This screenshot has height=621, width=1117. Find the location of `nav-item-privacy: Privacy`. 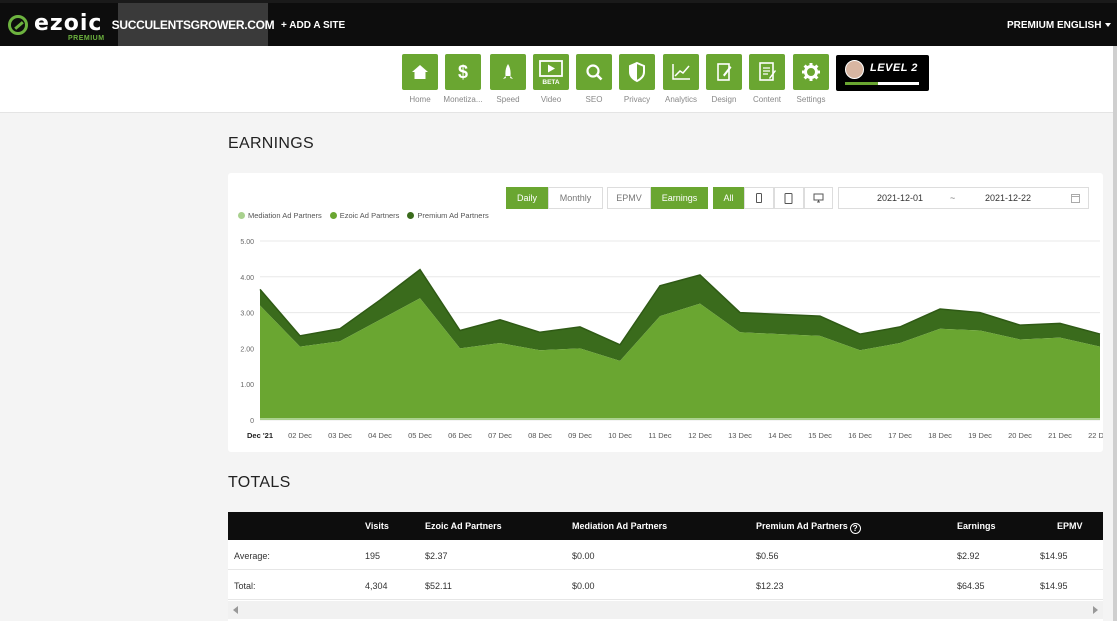

nav-item-privacy: Privacy is located at coordinates (637, 79).